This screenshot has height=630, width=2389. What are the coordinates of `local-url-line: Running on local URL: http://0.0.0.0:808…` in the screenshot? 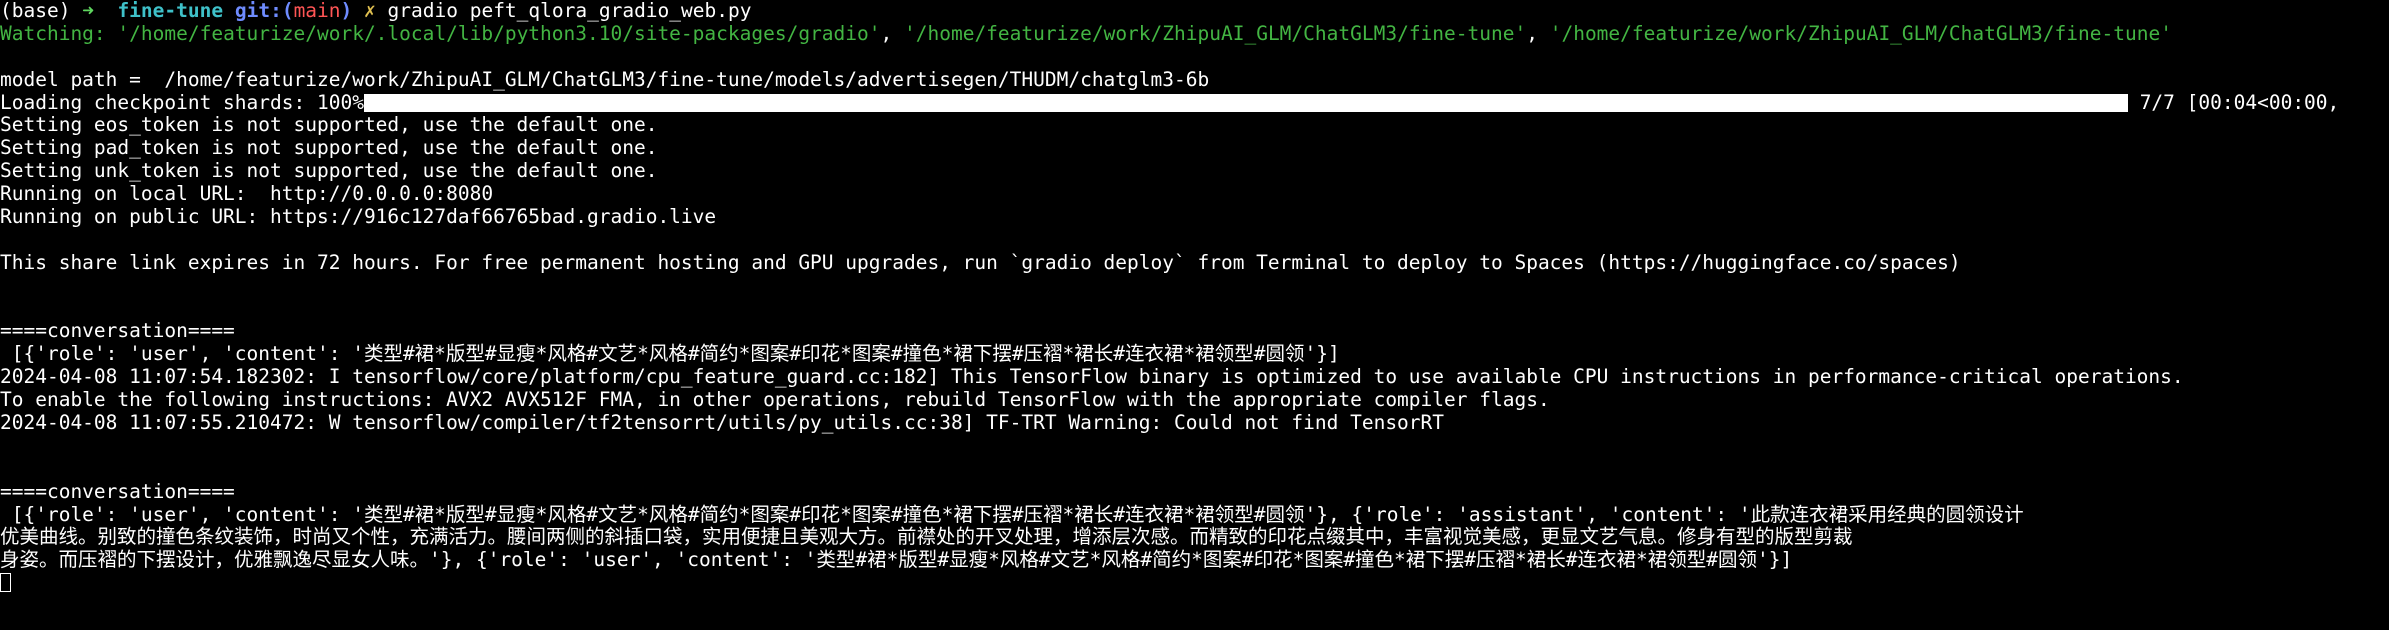 It's located at (247, 194).